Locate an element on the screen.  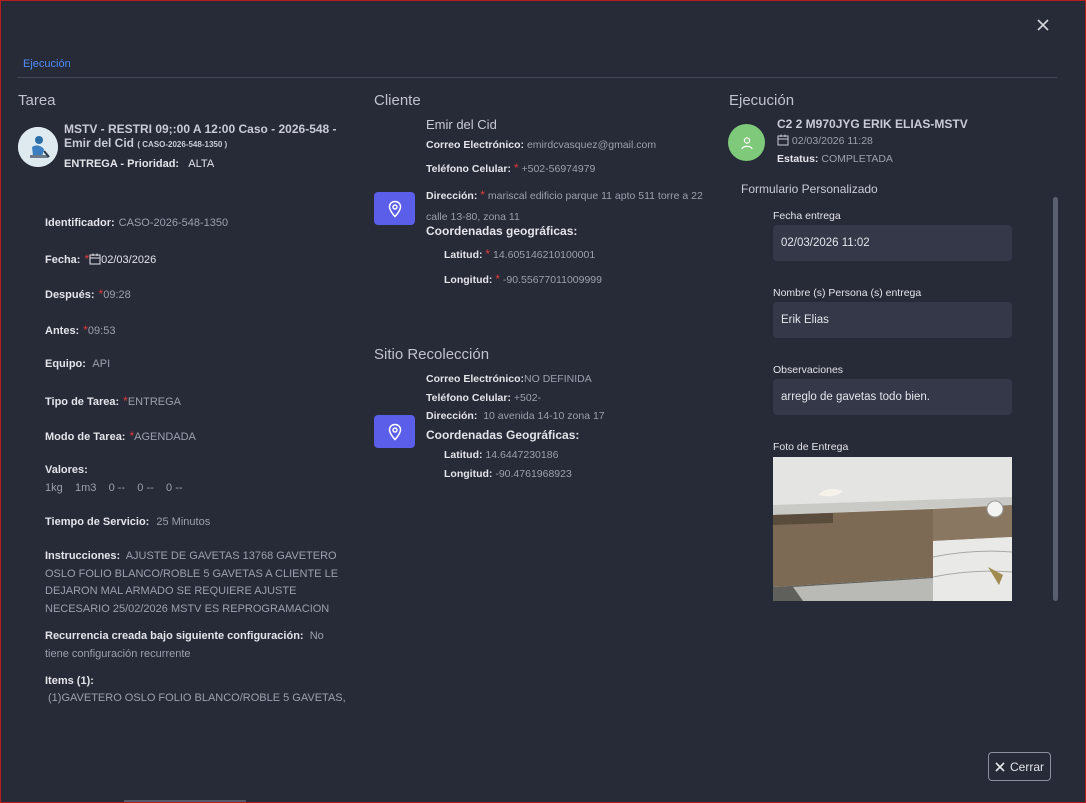
form-scrollbar-thumb is located at coordinates (1055, 399).